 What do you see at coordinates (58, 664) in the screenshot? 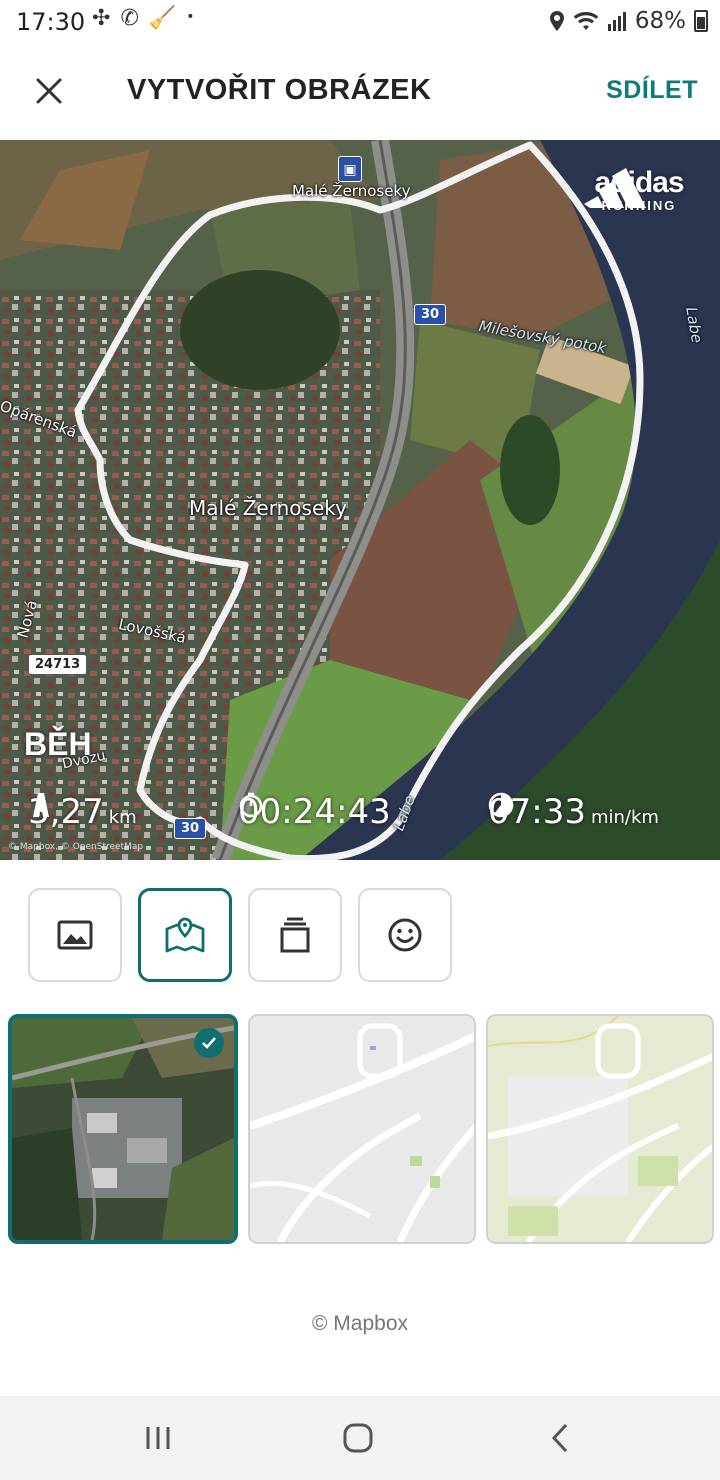
I see `road-shield-24713: 24713` at bounding box center [58, 664].